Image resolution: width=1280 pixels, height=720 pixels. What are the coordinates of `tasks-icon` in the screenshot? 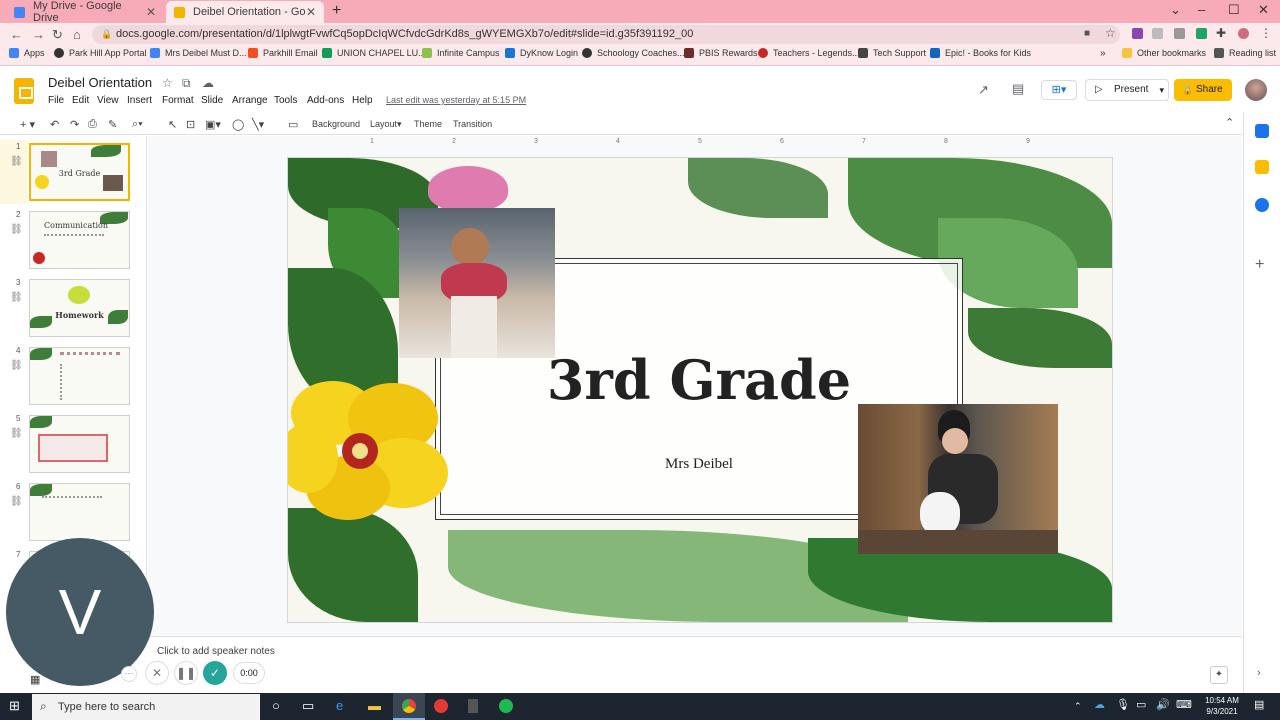 It's located at (1262, 205).